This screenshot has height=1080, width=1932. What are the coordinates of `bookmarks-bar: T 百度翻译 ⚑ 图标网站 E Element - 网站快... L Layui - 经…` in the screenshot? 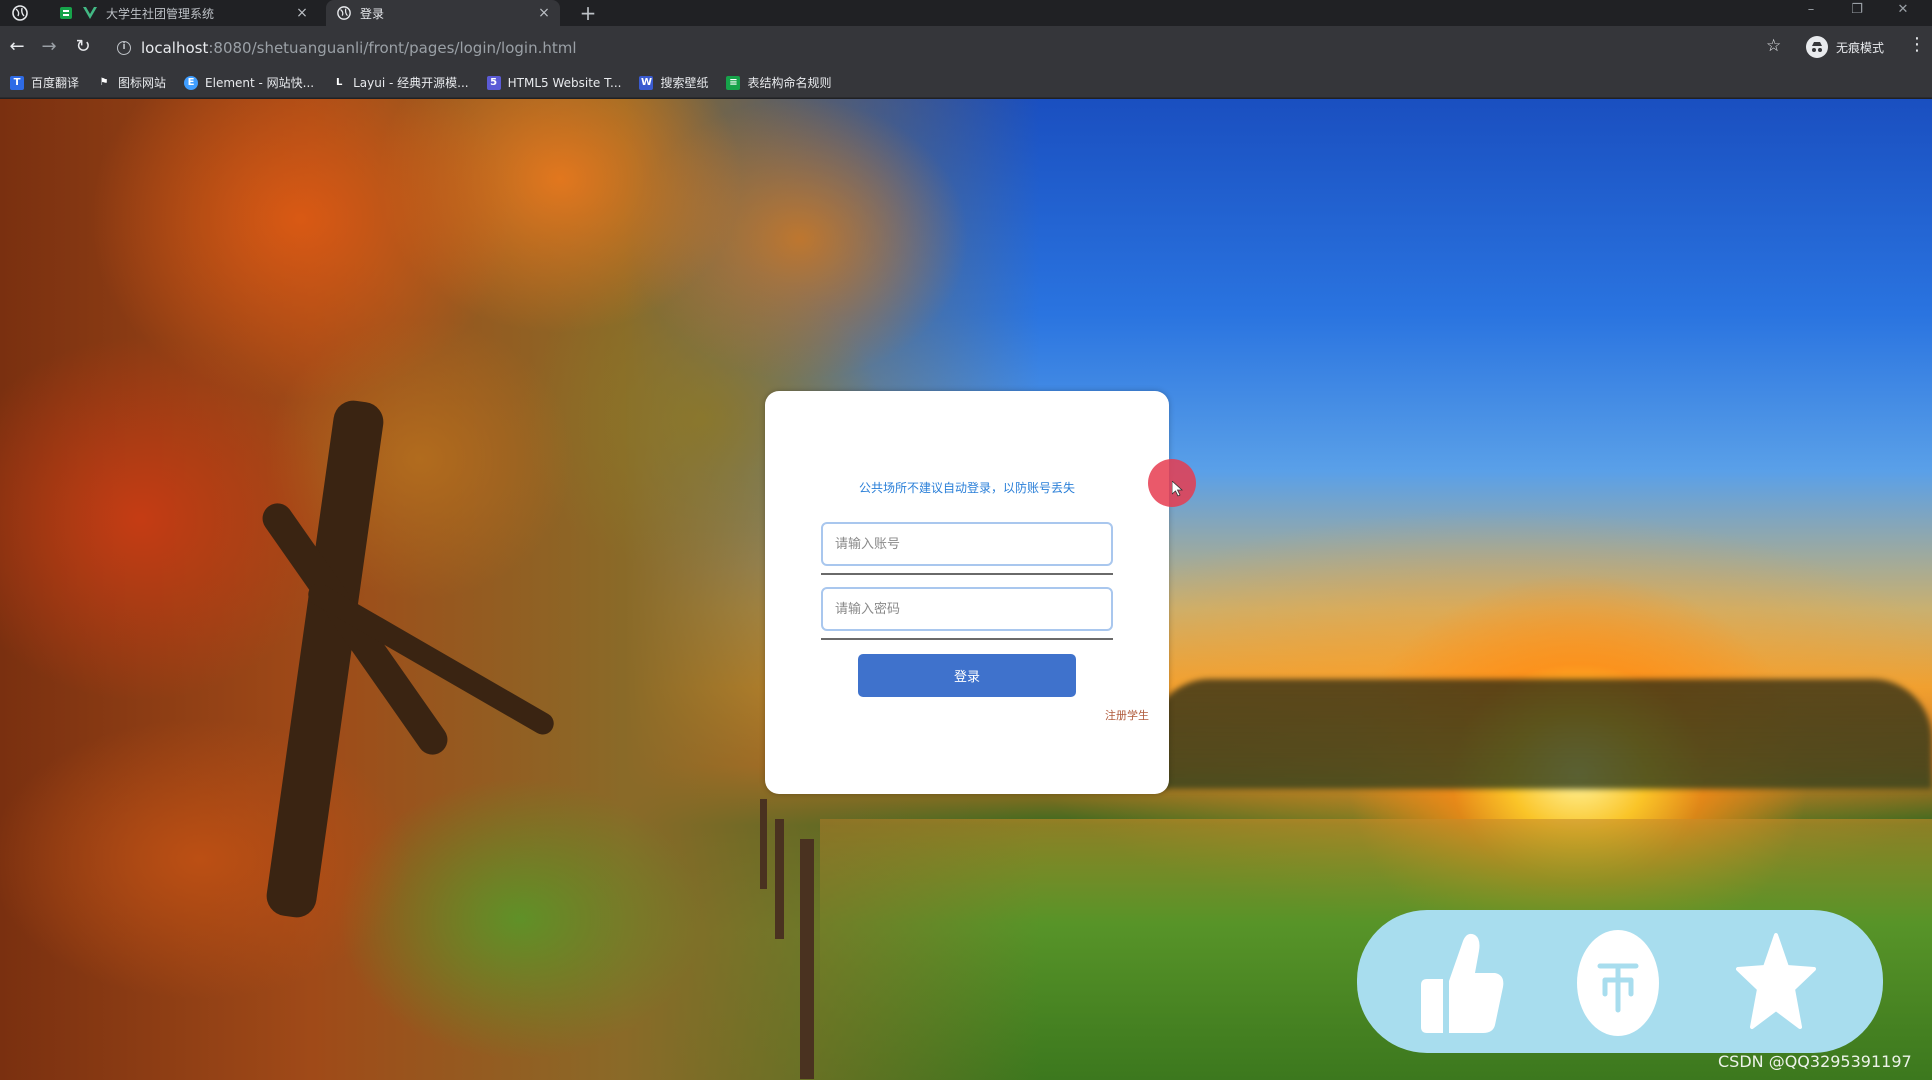 It's located at (966, 83).